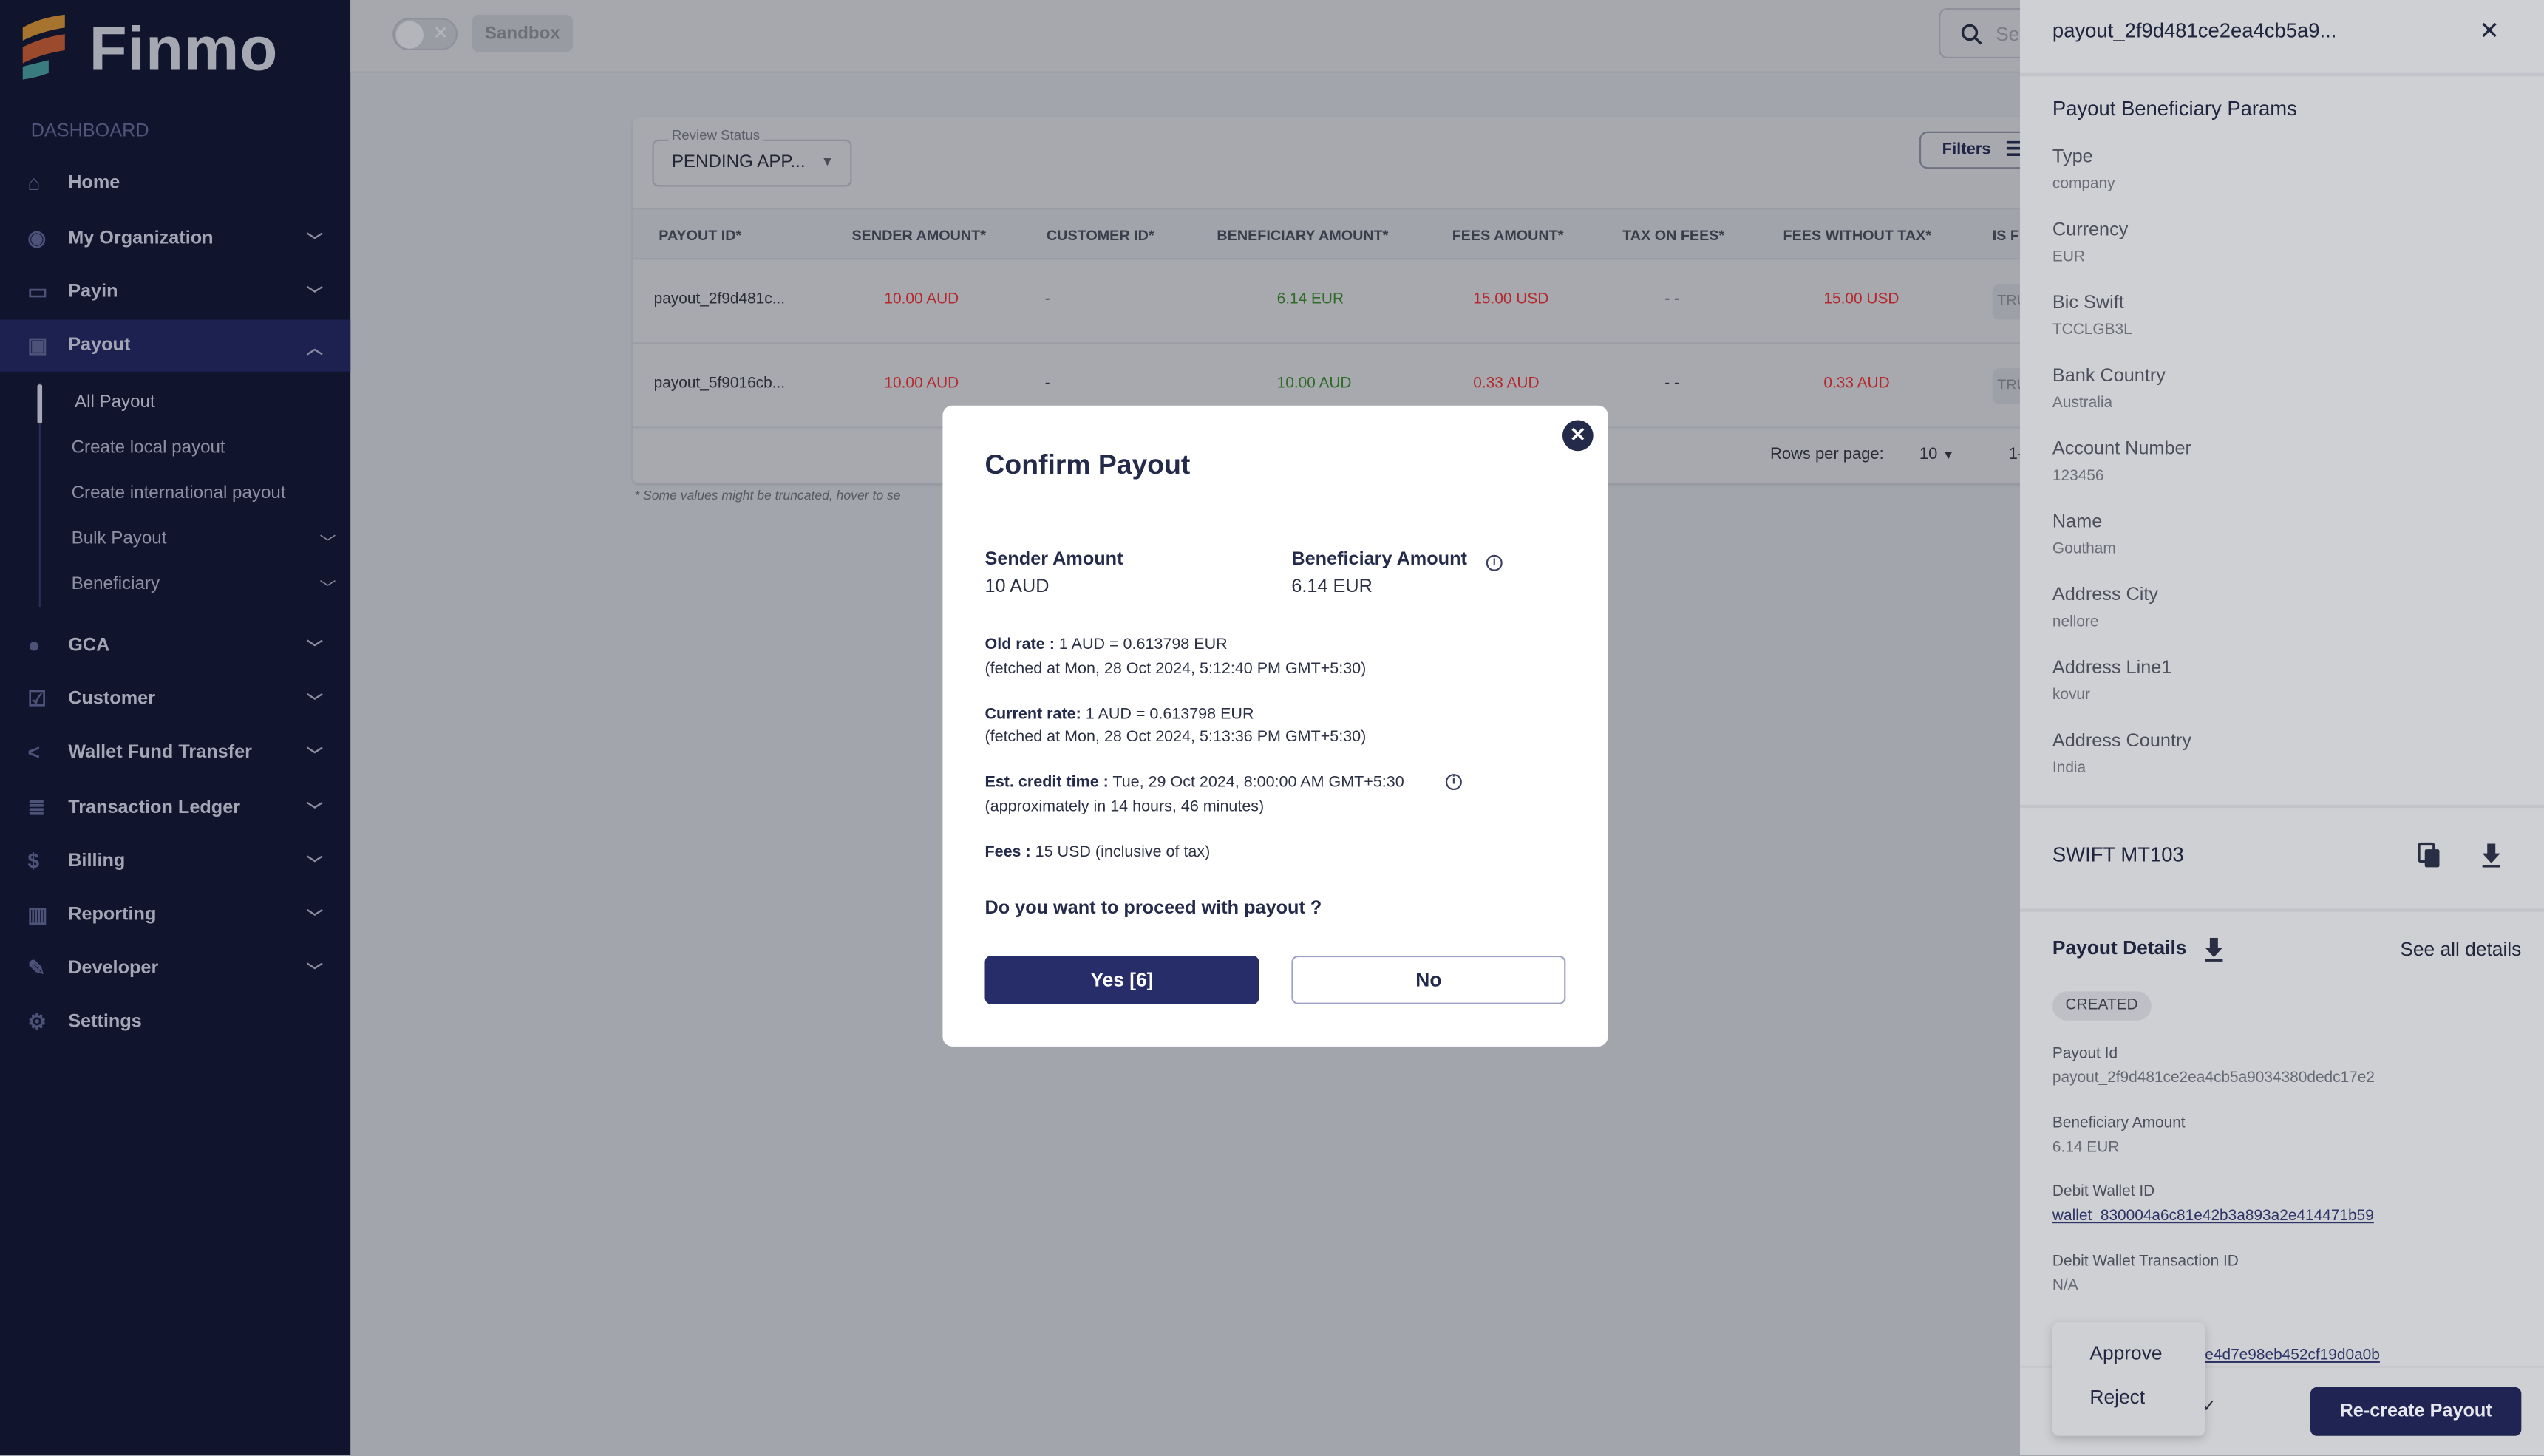  I want to click on sandbox-badge: Sandbox, so click(522, 33).